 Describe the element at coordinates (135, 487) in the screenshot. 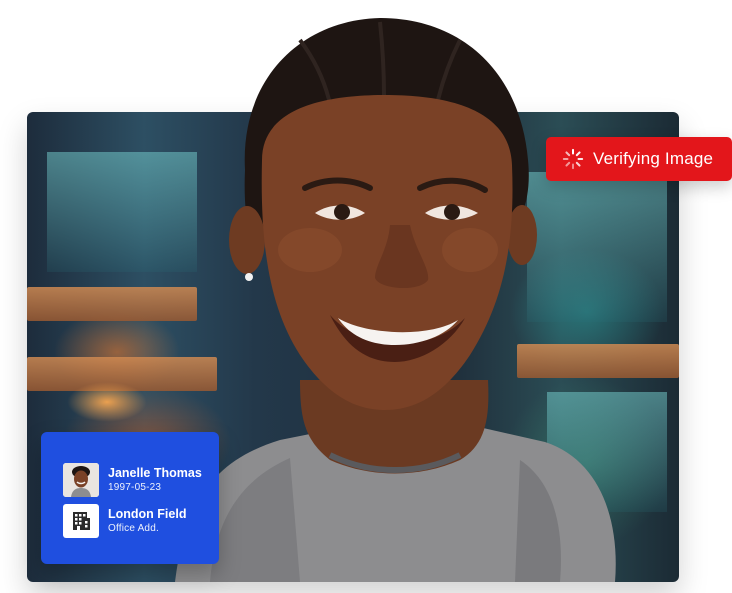

I see `person-date: 1997-05-23` at that location.